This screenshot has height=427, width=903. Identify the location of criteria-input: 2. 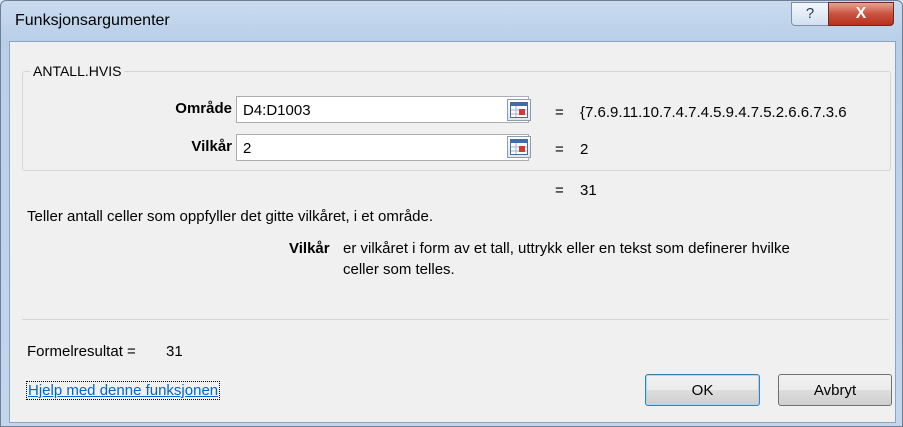
(382, 147).